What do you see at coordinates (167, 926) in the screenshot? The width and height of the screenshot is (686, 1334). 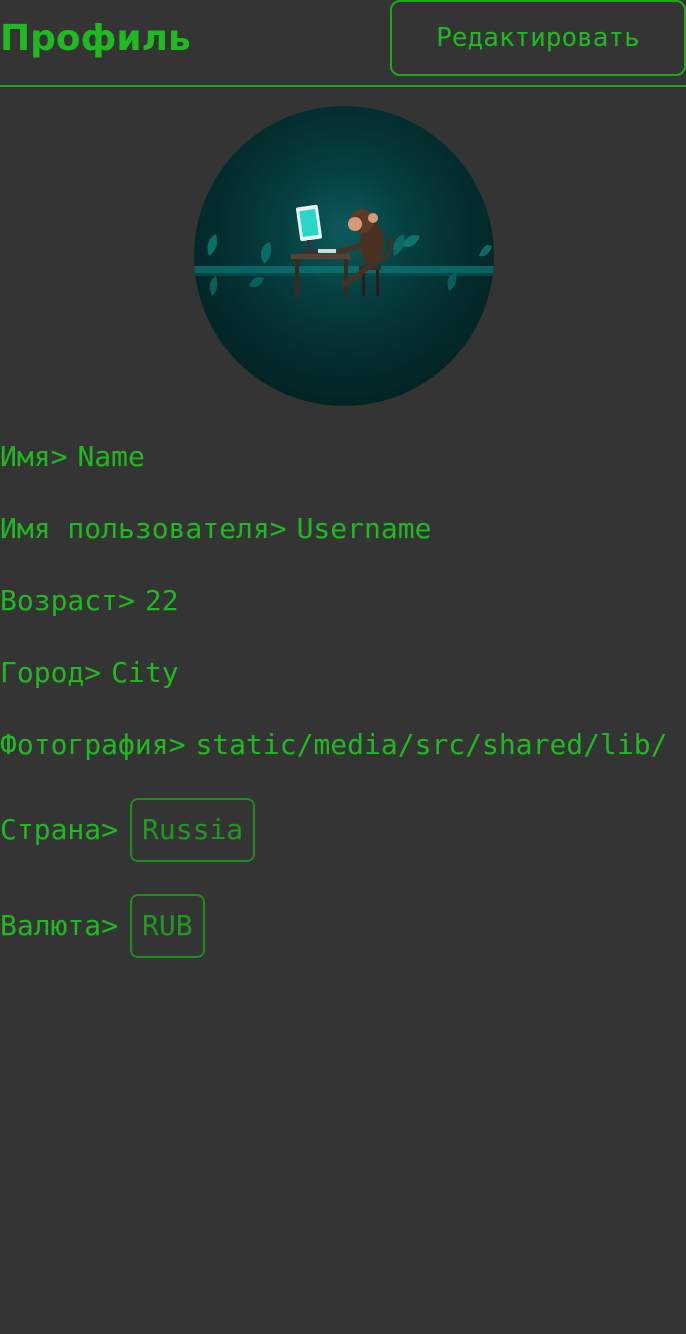 I see `currency-select: RUB` at bounding box center [167, 926].